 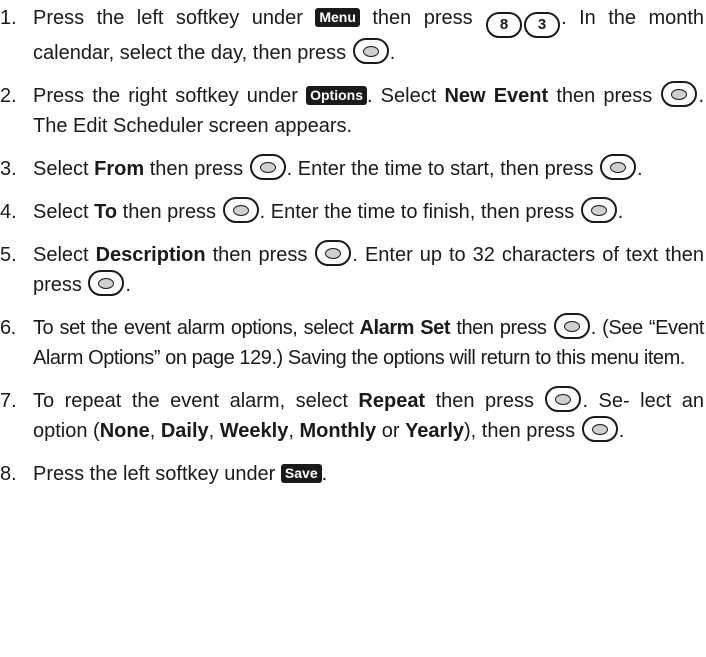 What do you see at coordinates (417, 212) in the screenshot?
I see `step-text: . Enter the time to finish, then press` at bounding box center [417, 212].